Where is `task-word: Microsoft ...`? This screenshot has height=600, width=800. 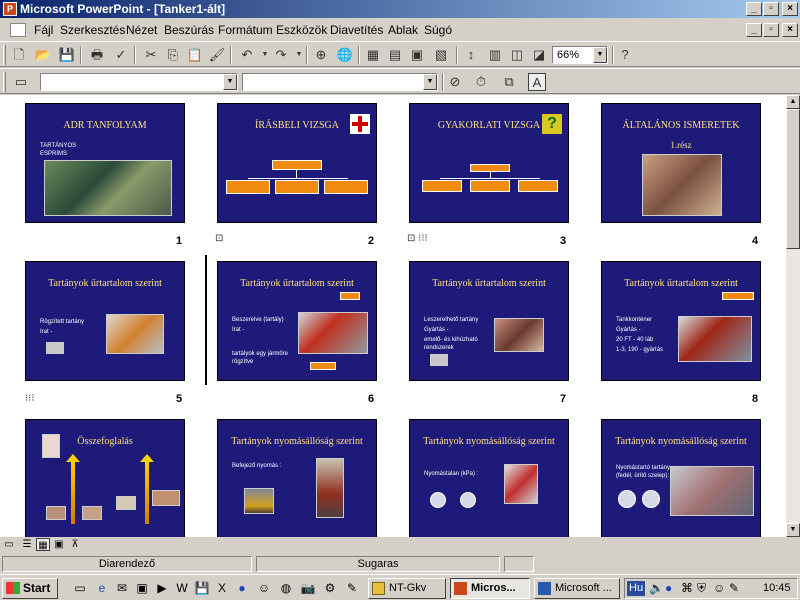 task-word: Microsoft ... is located at coordinates (577, 588).